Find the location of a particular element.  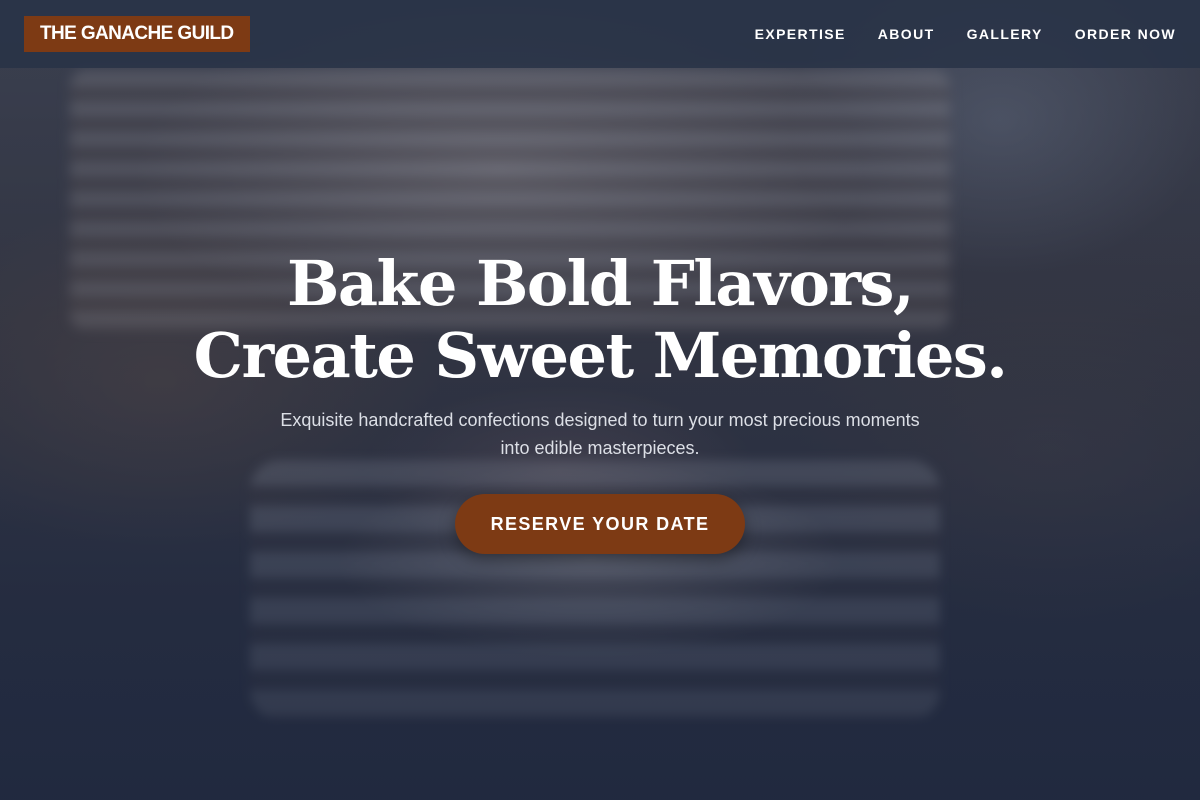

reserve-date-button: RESERVE YOUR DATE is located at coordinates (600, 524).